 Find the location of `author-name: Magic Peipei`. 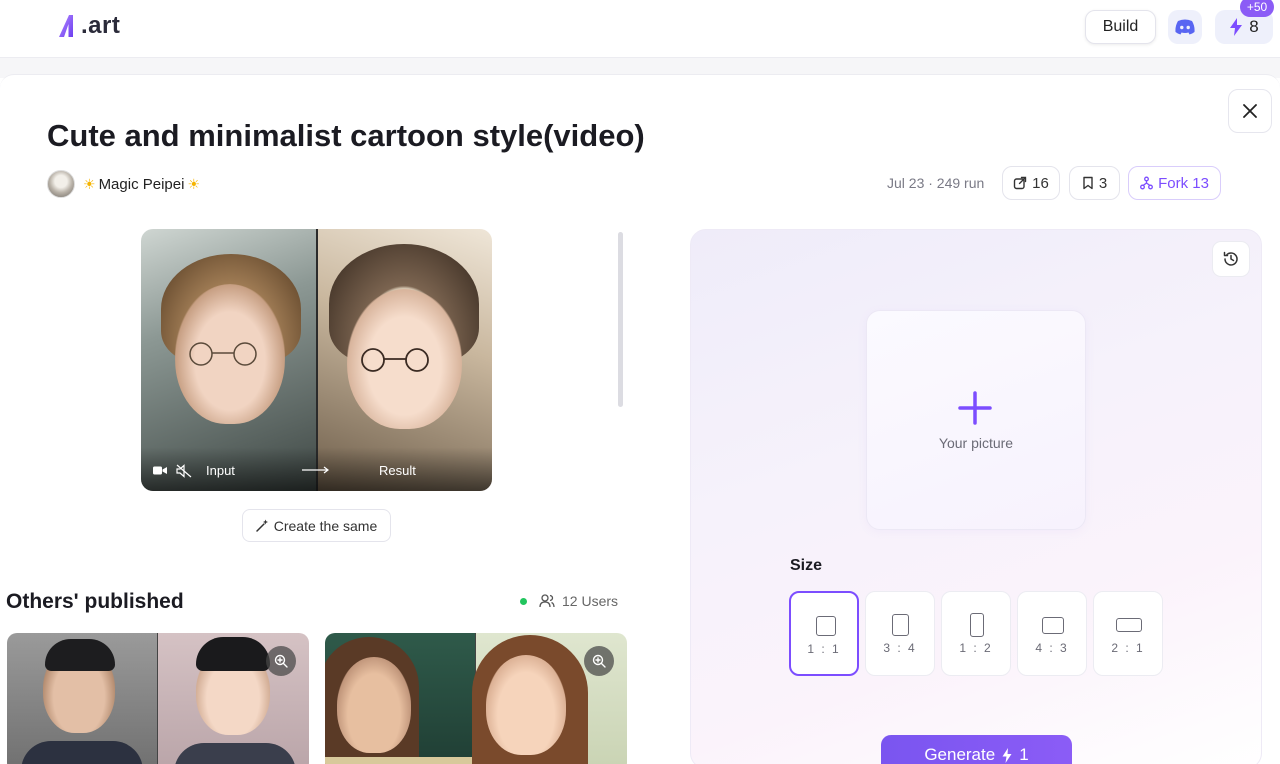

author-name: Magic Peipei is located at coordinates (141, 184).